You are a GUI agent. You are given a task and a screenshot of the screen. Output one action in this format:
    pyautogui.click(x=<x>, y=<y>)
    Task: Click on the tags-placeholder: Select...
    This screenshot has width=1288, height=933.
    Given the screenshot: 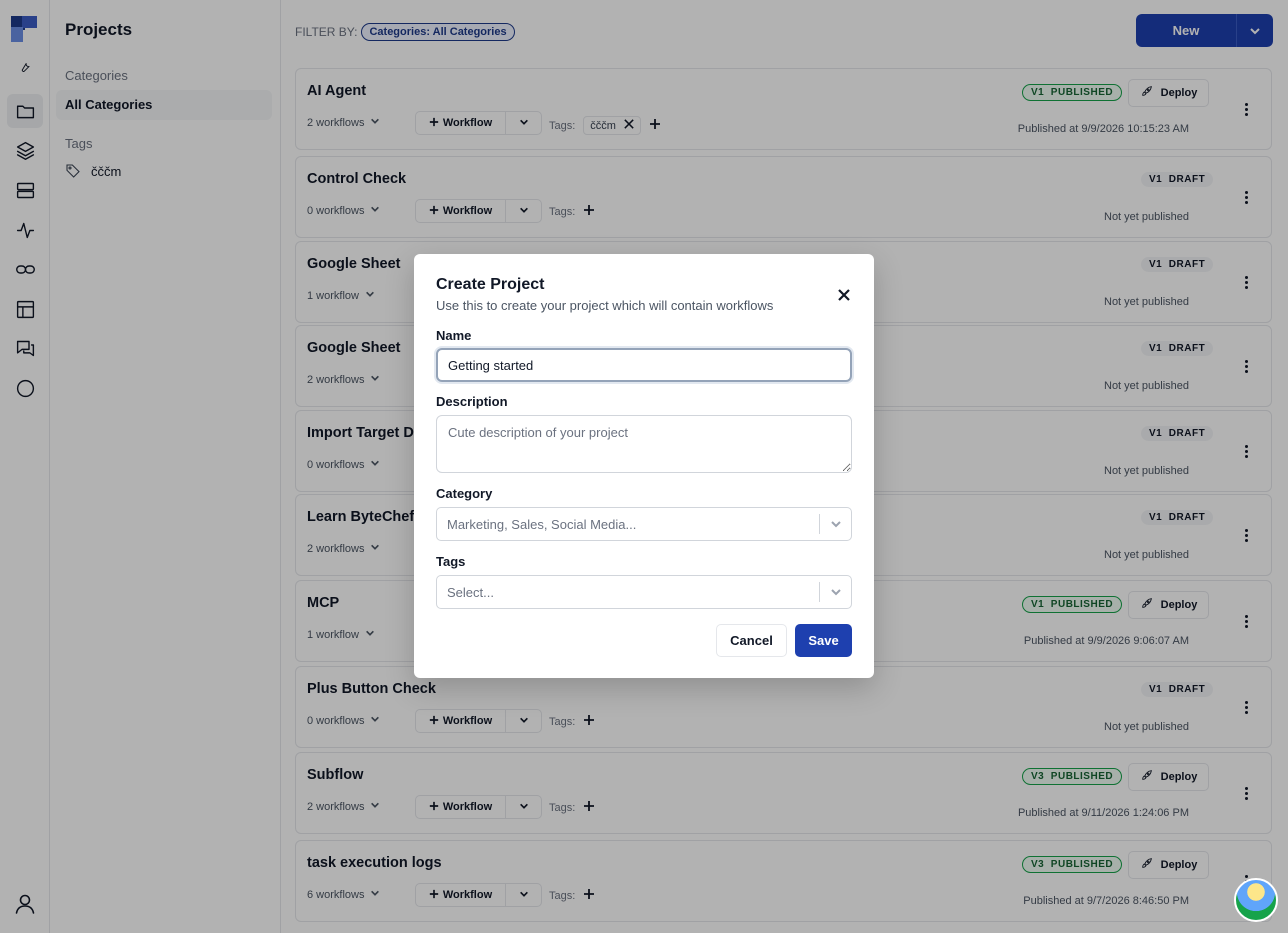 What is the action you would take?
    pyautogui.click(x=470, y=592)
    